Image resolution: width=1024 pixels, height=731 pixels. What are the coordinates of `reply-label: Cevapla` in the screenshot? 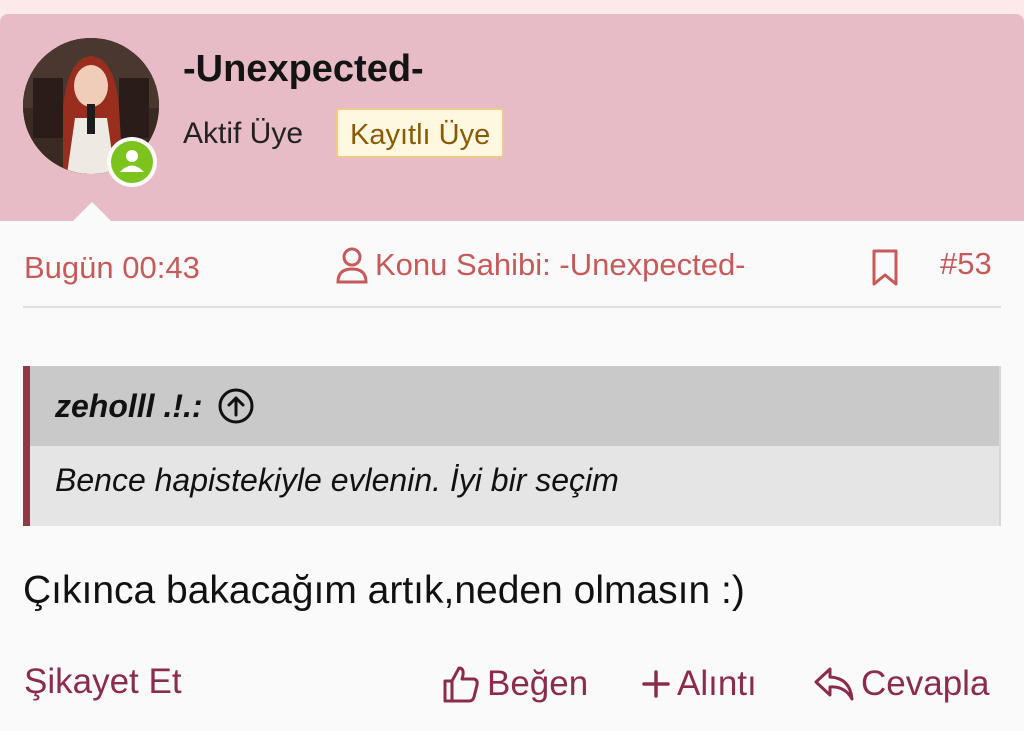 It's located at (925, 683).